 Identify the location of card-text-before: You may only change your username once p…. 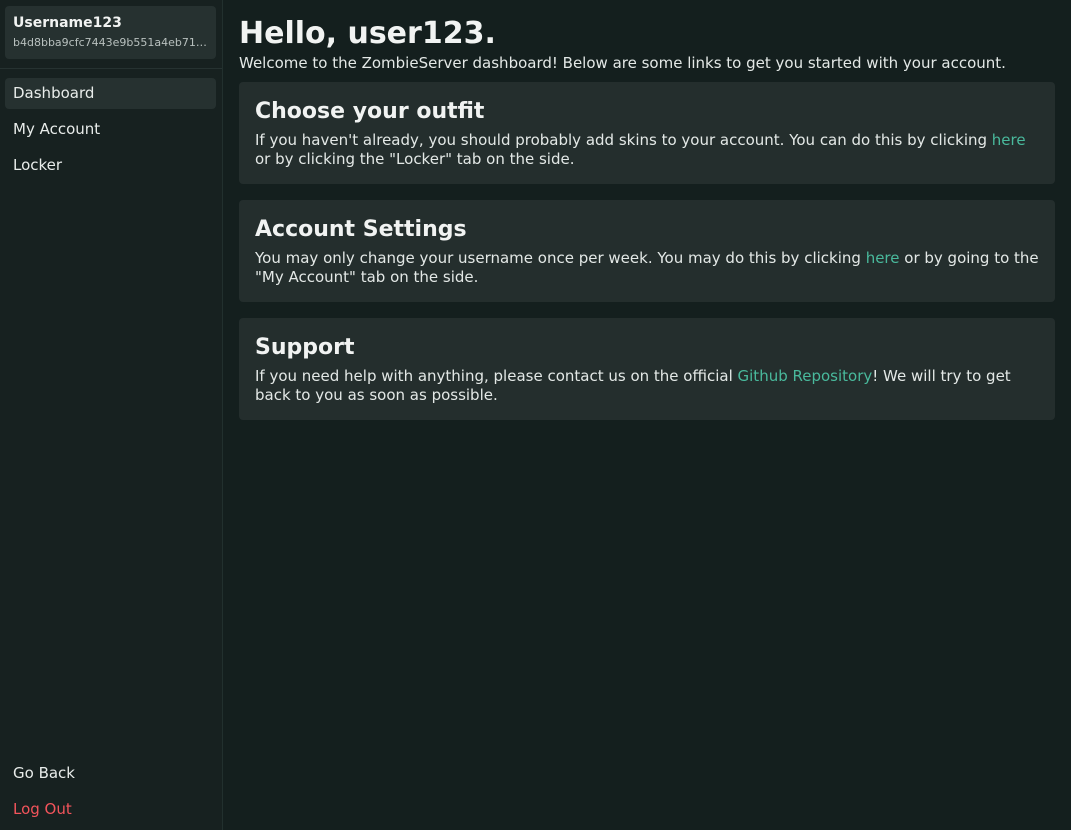
(560, 258).